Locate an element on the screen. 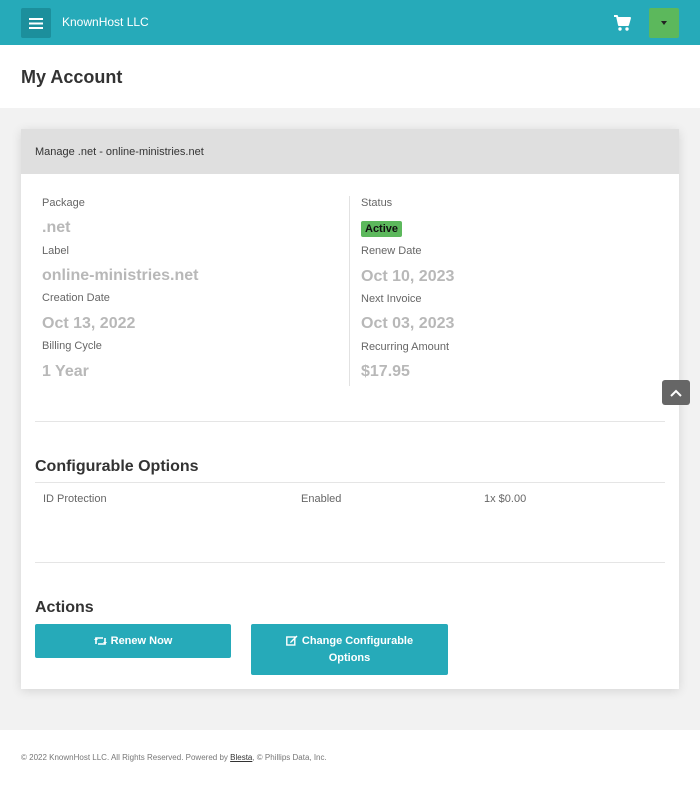 The height and width of the screenshot is (785, 700). configurable-options-title: Configurable Options is located at coordinates (117, 466).